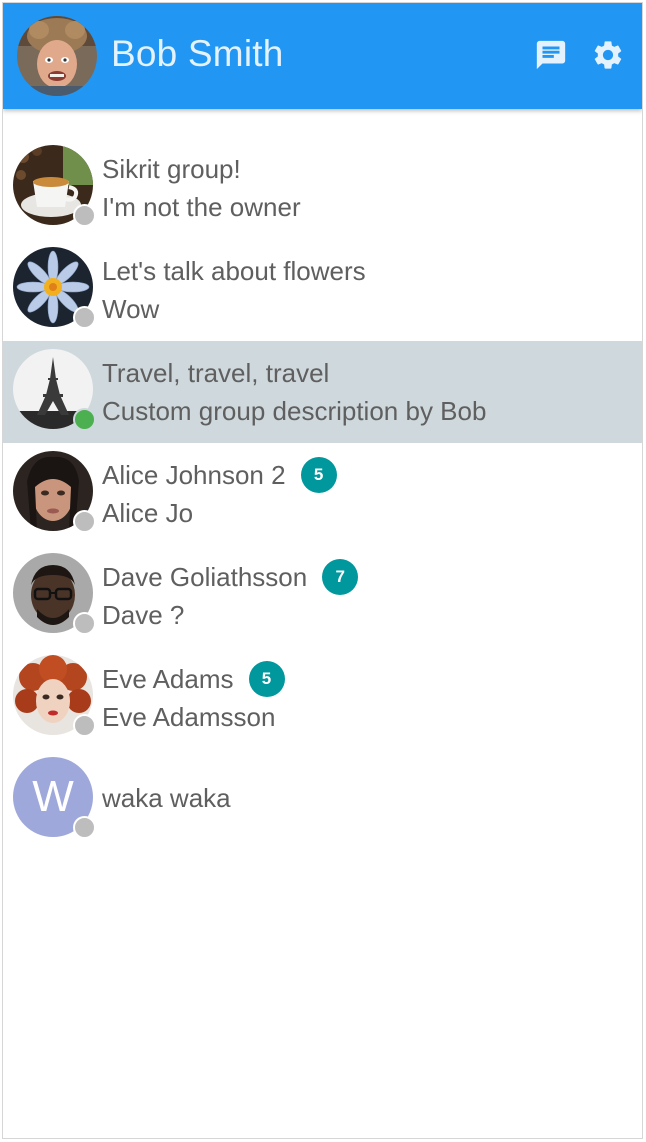 The height and width of the screenshot is (1142, 646). Describe the element at coordinates (148, 513) in the screenshot. I see `contact-subtitle: Alice Jo` at that location.